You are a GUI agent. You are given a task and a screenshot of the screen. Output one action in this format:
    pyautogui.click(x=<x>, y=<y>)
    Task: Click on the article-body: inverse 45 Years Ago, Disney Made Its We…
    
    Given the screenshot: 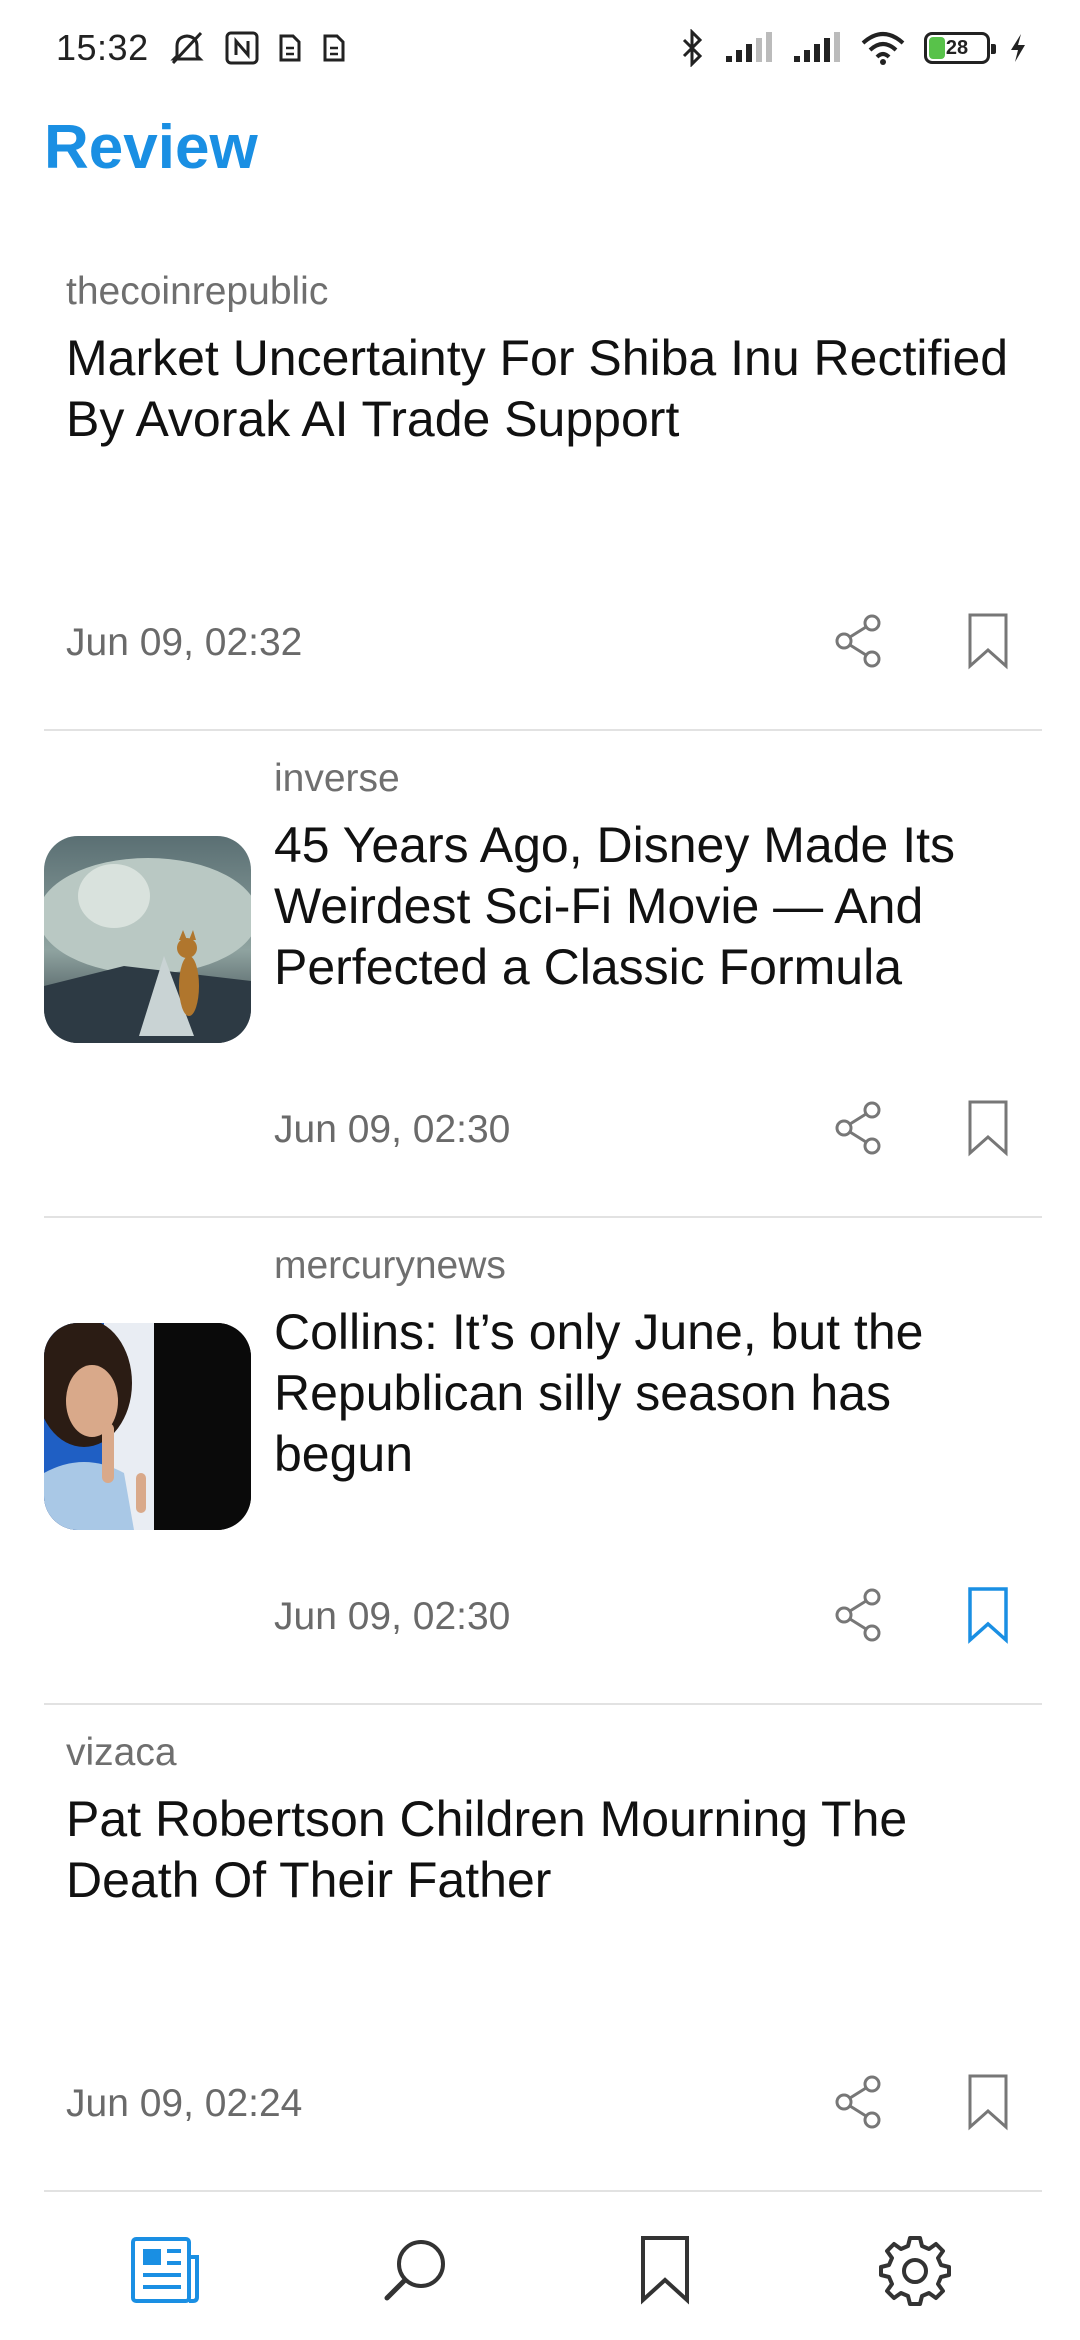 What is the action you would take?
    pyautogui.click(x=658, y=877)
    